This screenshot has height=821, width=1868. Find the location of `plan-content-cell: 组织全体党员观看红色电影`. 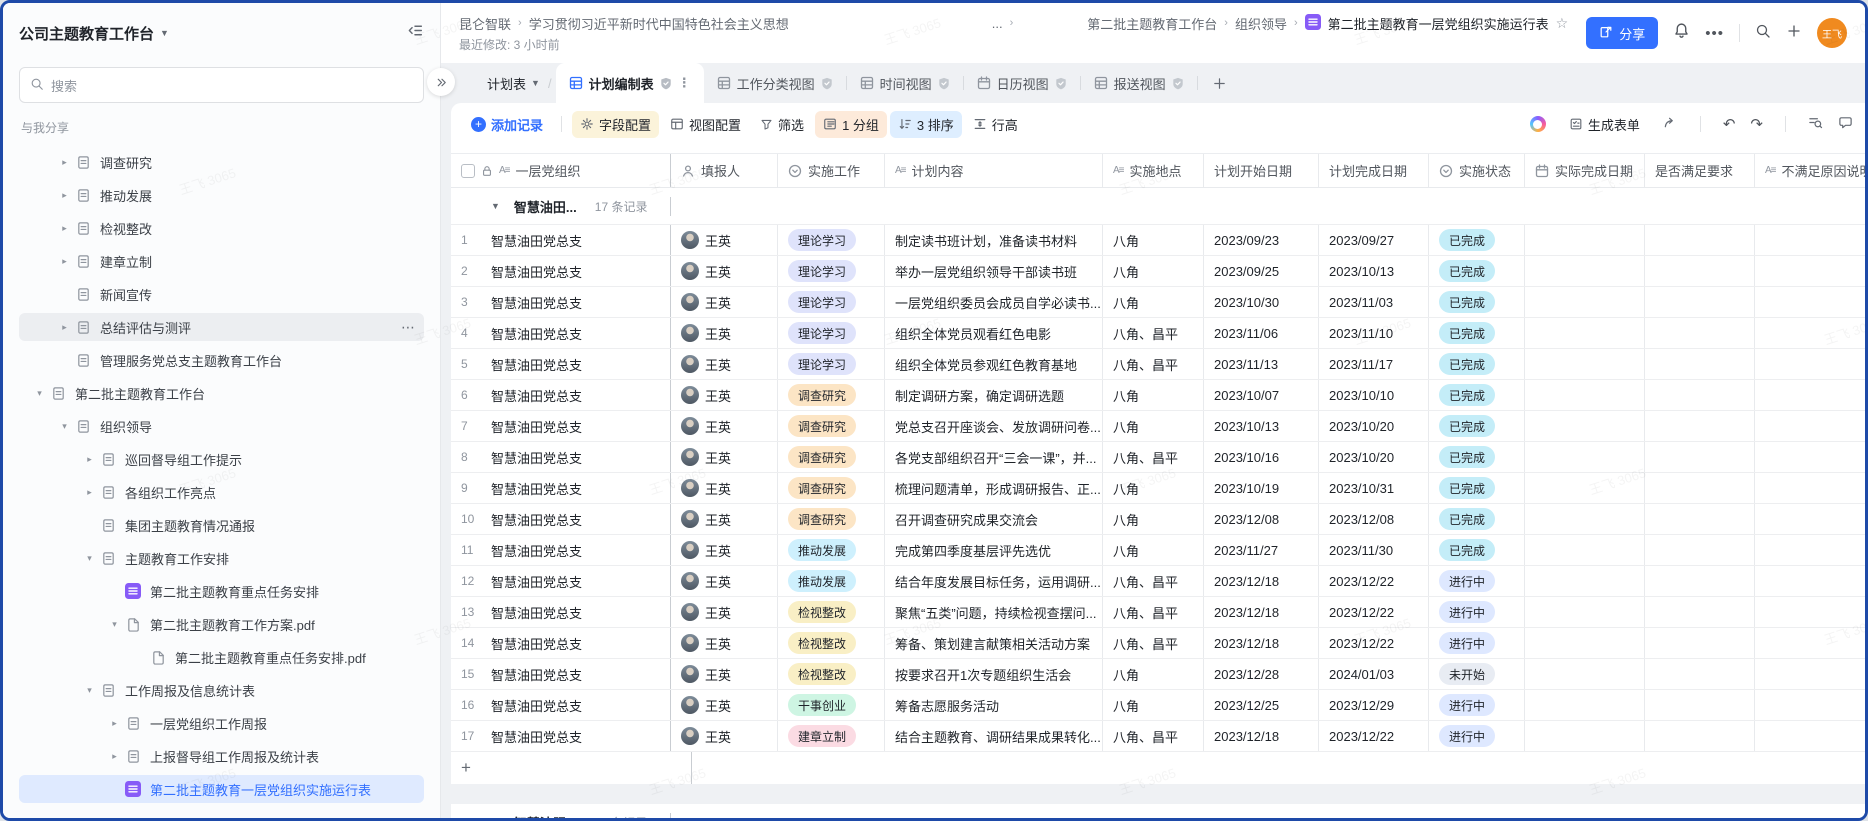

plan-content-cell: 组织全体党员观看红色电影 is located at coordinates (994, 333).